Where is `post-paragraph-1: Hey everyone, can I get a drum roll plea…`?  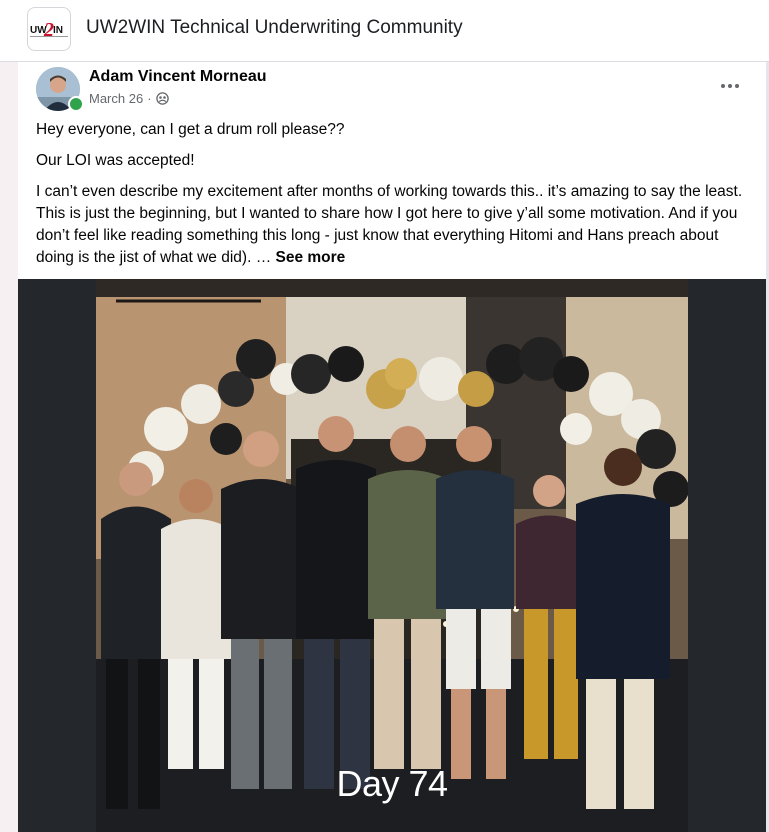 post-paragraph-1: Hey everyone, can I get a drum roll plea… is located at coordinates (190, 129).